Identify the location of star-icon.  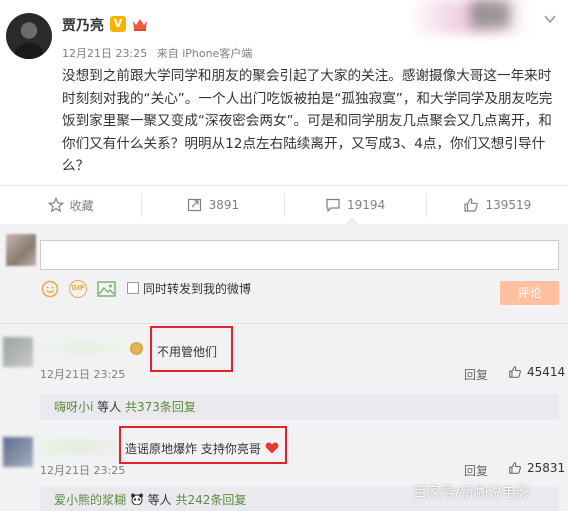
(55, 205).